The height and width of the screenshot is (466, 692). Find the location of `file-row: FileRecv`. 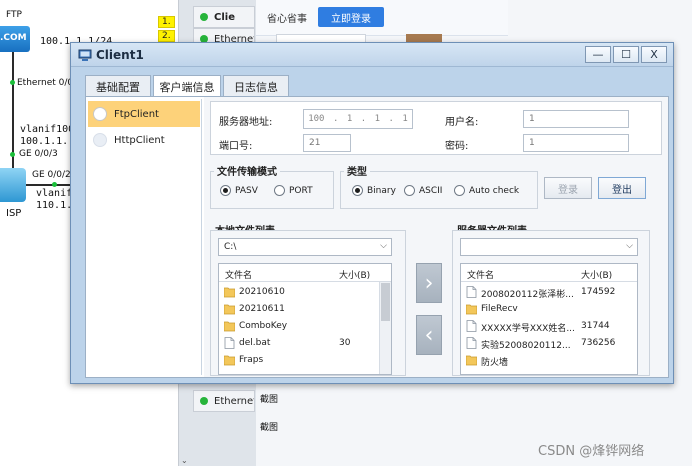

file-row: FileRecv is located at coordinates (549, 309).